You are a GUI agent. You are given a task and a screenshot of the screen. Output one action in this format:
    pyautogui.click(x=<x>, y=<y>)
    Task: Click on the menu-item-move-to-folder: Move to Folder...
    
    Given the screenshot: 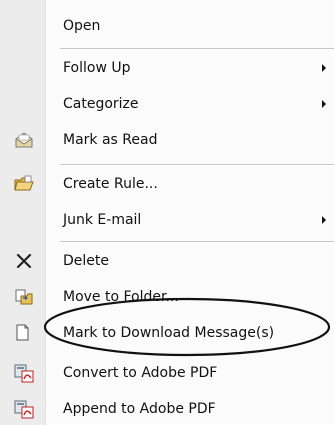 What is the action you would take?
    pyautogui.click(x=167, y=297)
    